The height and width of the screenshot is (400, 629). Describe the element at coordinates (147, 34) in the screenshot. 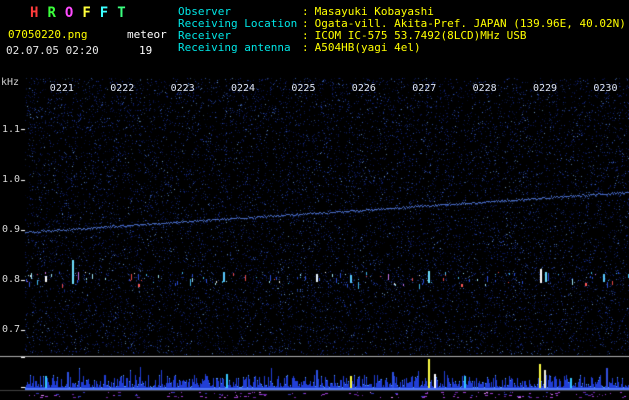

I see `mode-label: meteor` at that location.